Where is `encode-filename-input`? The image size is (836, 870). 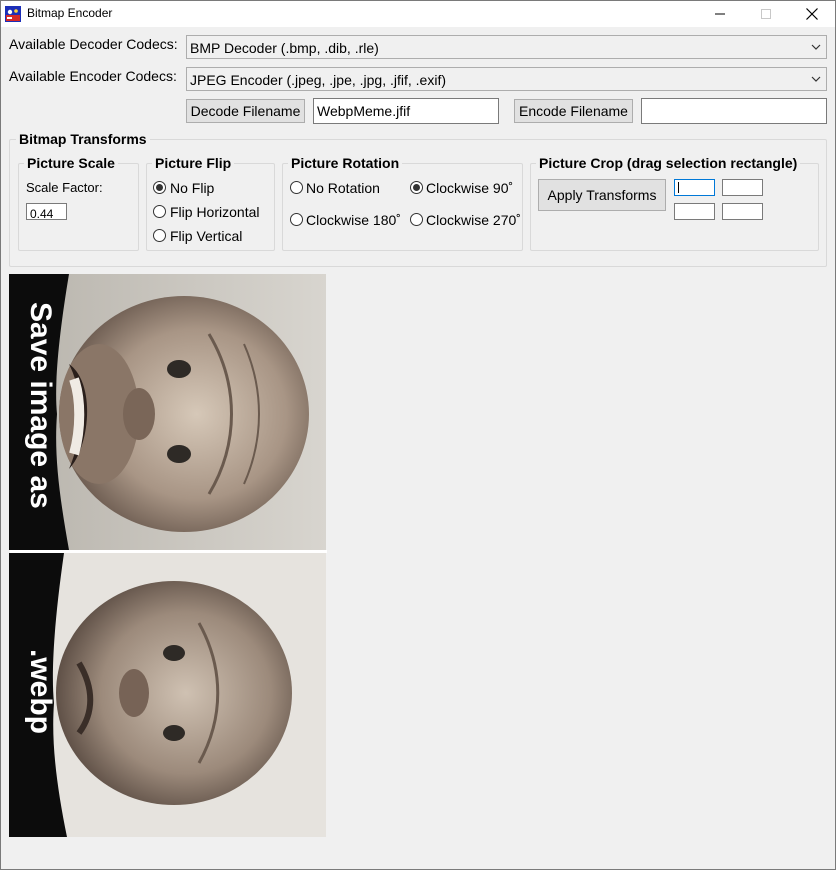
encode-filename-input is located at coordinates (734, 111).